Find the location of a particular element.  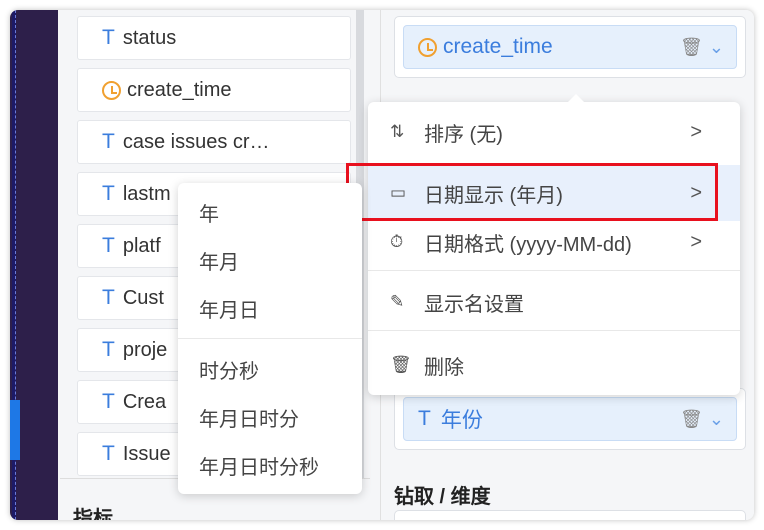

menu-item-label: 日期格式 (yyyy-MM-dd) is located at coordinates (528, 244).